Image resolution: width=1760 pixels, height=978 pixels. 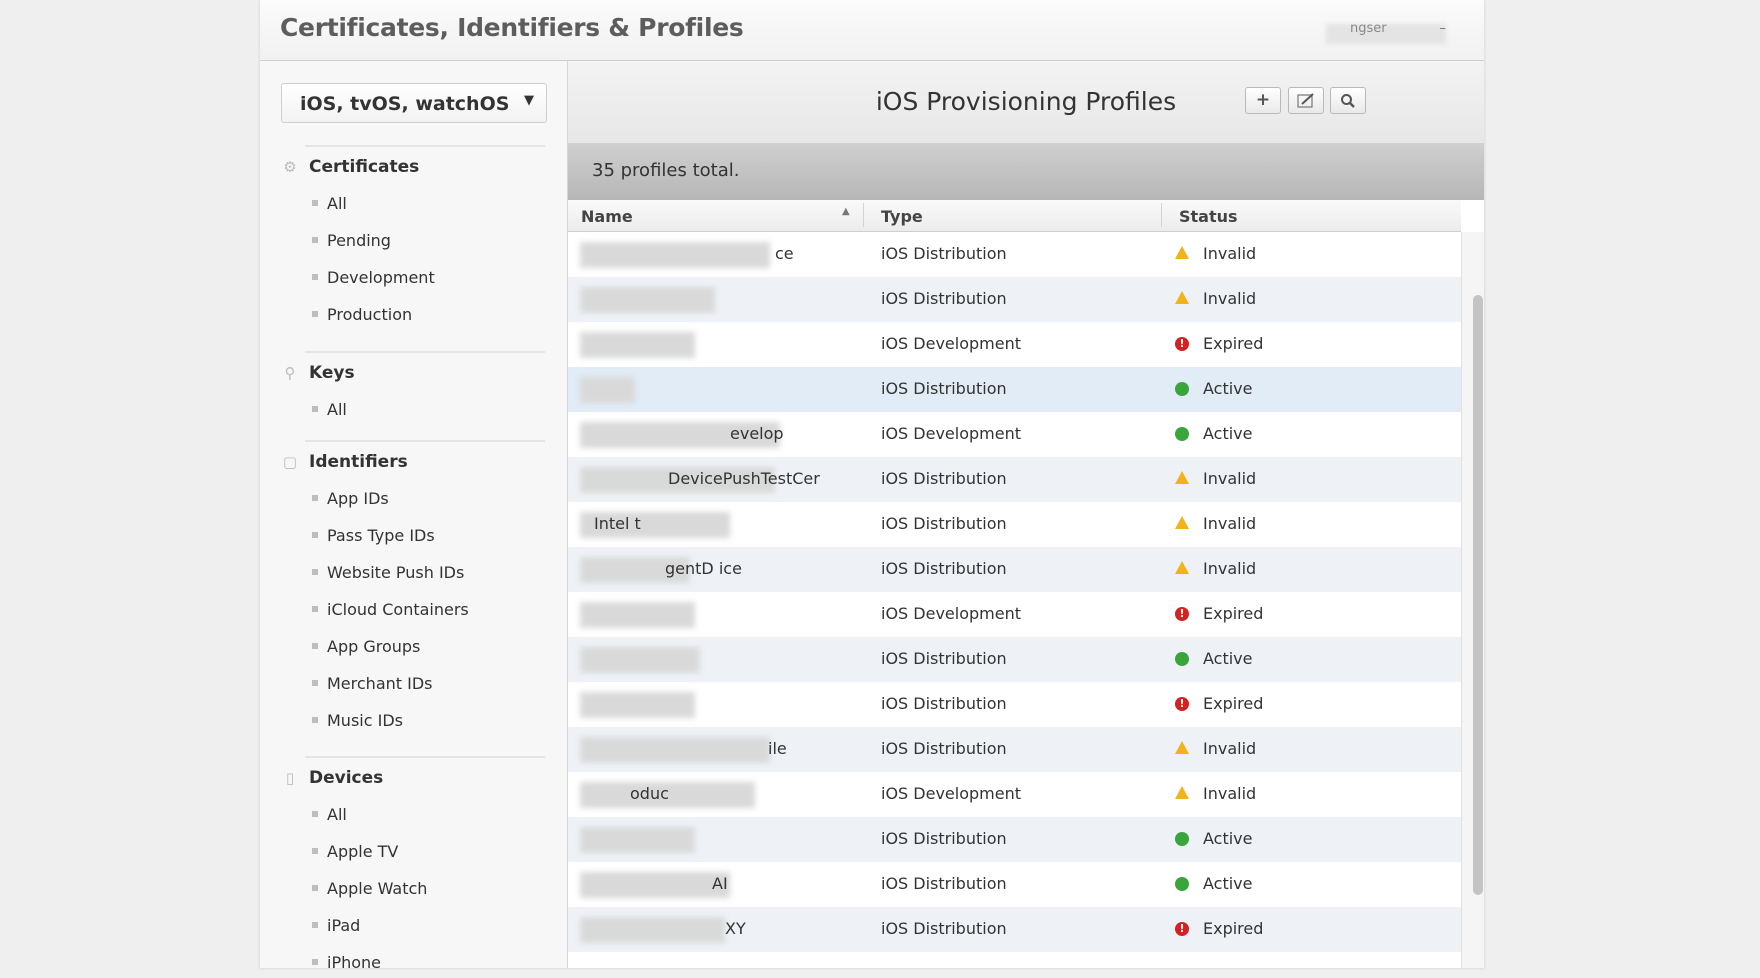 What do you see at coordinates (1014, 479) in the screenshot?
I see `table-row: DevicePushTestCer iOS Distribution Invalid` at bounding box center [1014, 479].